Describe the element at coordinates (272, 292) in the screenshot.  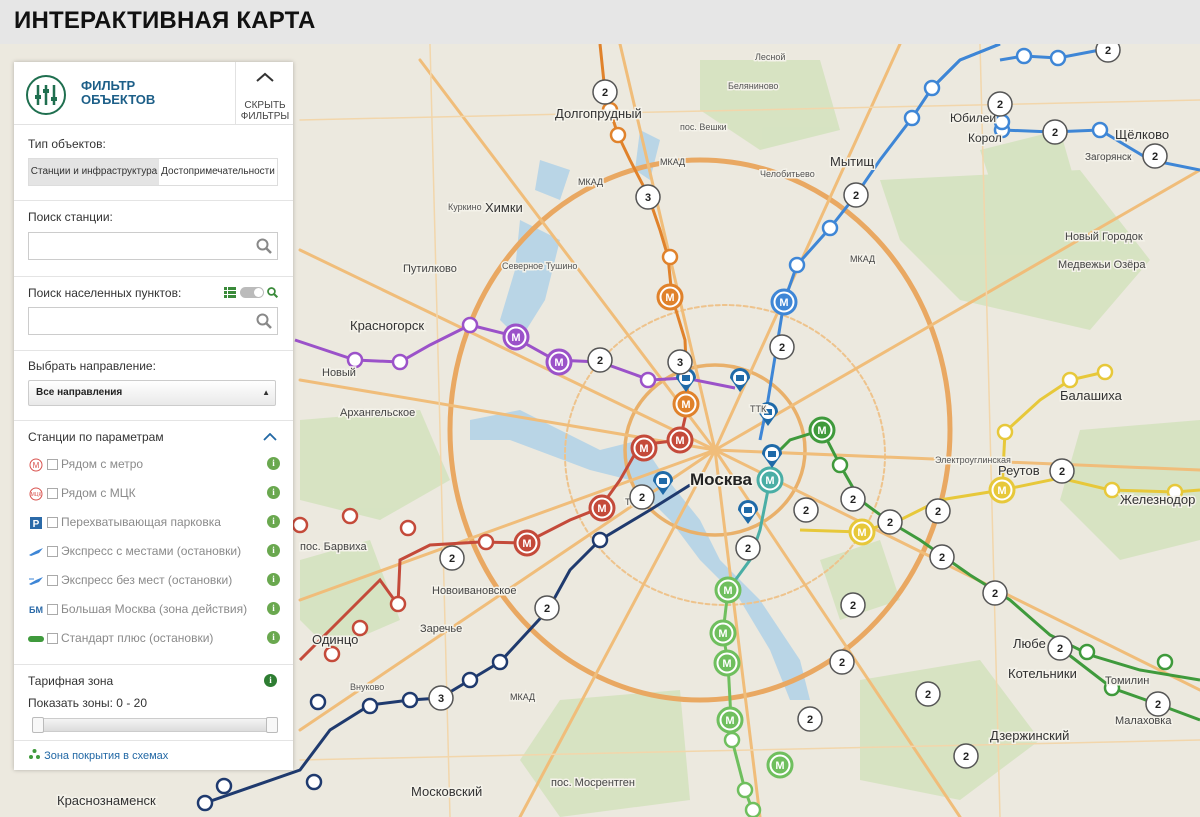
I see `map-search-icon` at that location.